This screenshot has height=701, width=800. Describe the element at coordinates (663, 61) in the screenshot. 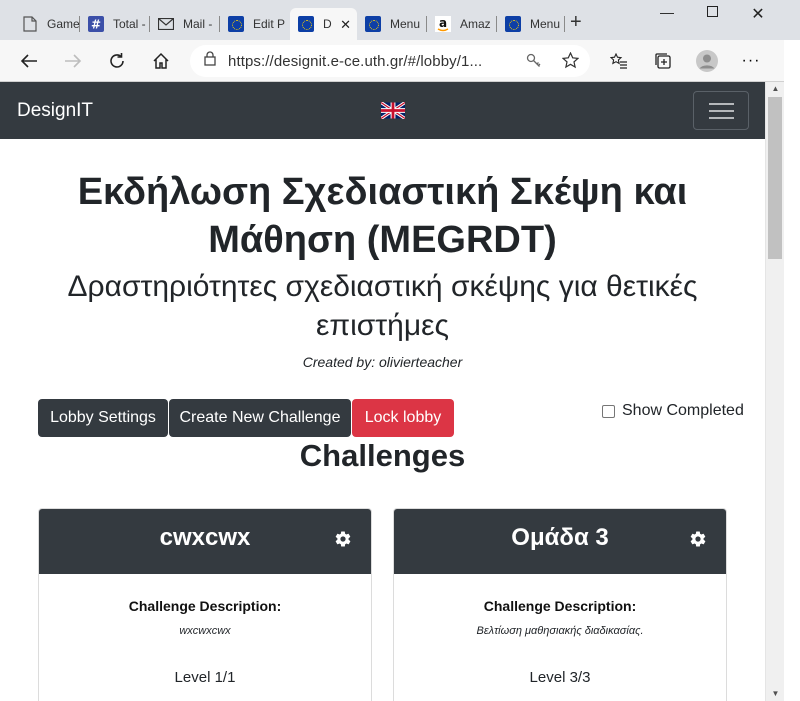

I see `collections-icon` at that location.